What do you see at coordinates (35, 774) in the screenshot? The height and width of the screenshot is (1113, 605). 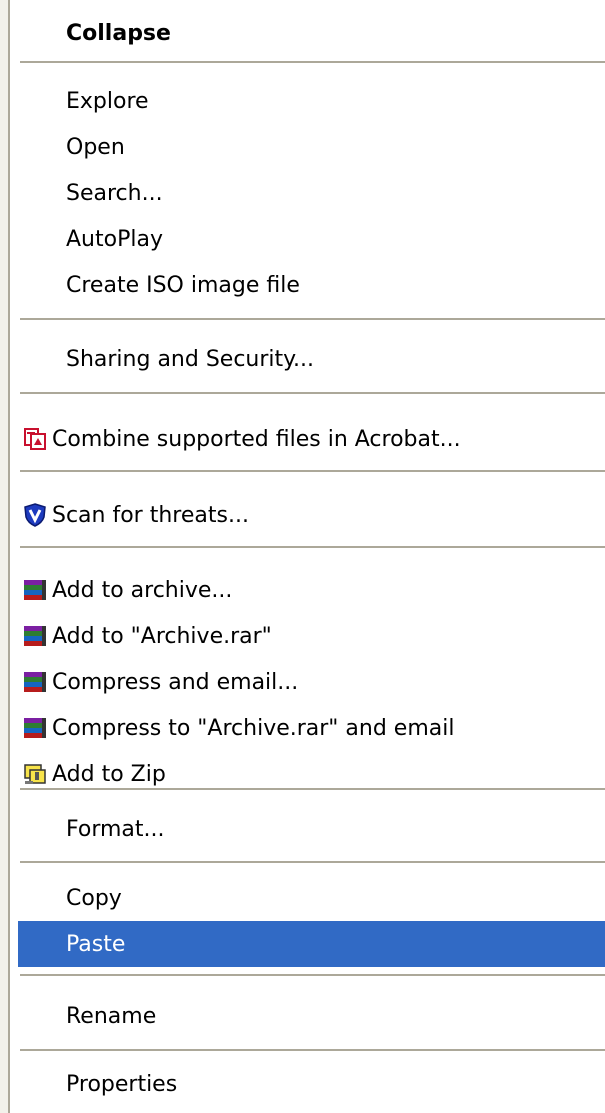 I see `zip-icon` at bounding box center [35, 774].